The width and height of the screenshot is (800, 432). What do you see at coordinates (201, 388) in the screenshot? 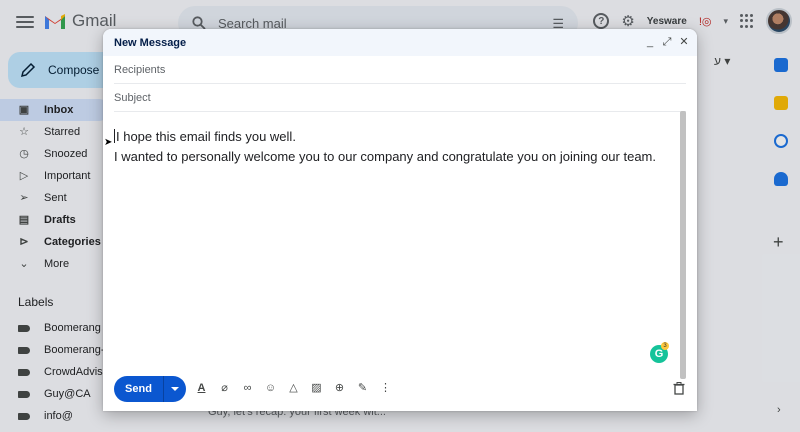
I see `formatting-options-icon: A` at bounding box center [201, 388].